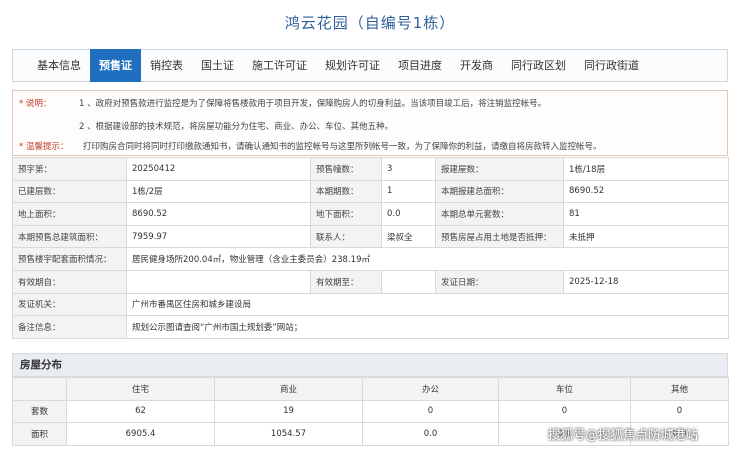 The width and height of the screenshot is (740, 450). I want to click on valid-from-value, so click(218, 281).